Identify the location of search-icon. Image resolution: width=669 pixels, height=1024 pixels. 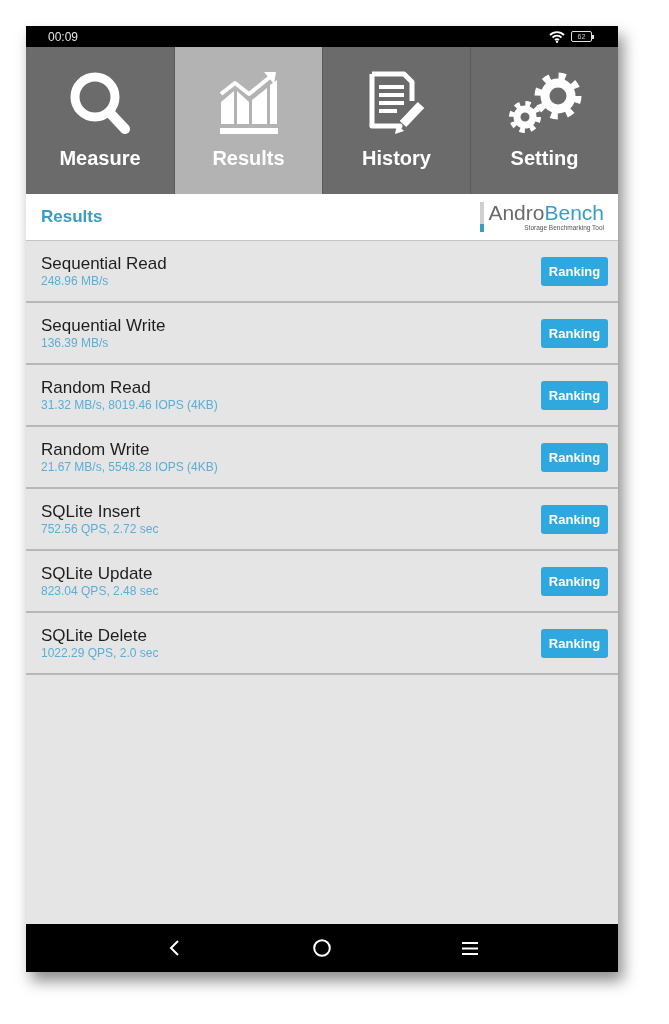
(100, 103).